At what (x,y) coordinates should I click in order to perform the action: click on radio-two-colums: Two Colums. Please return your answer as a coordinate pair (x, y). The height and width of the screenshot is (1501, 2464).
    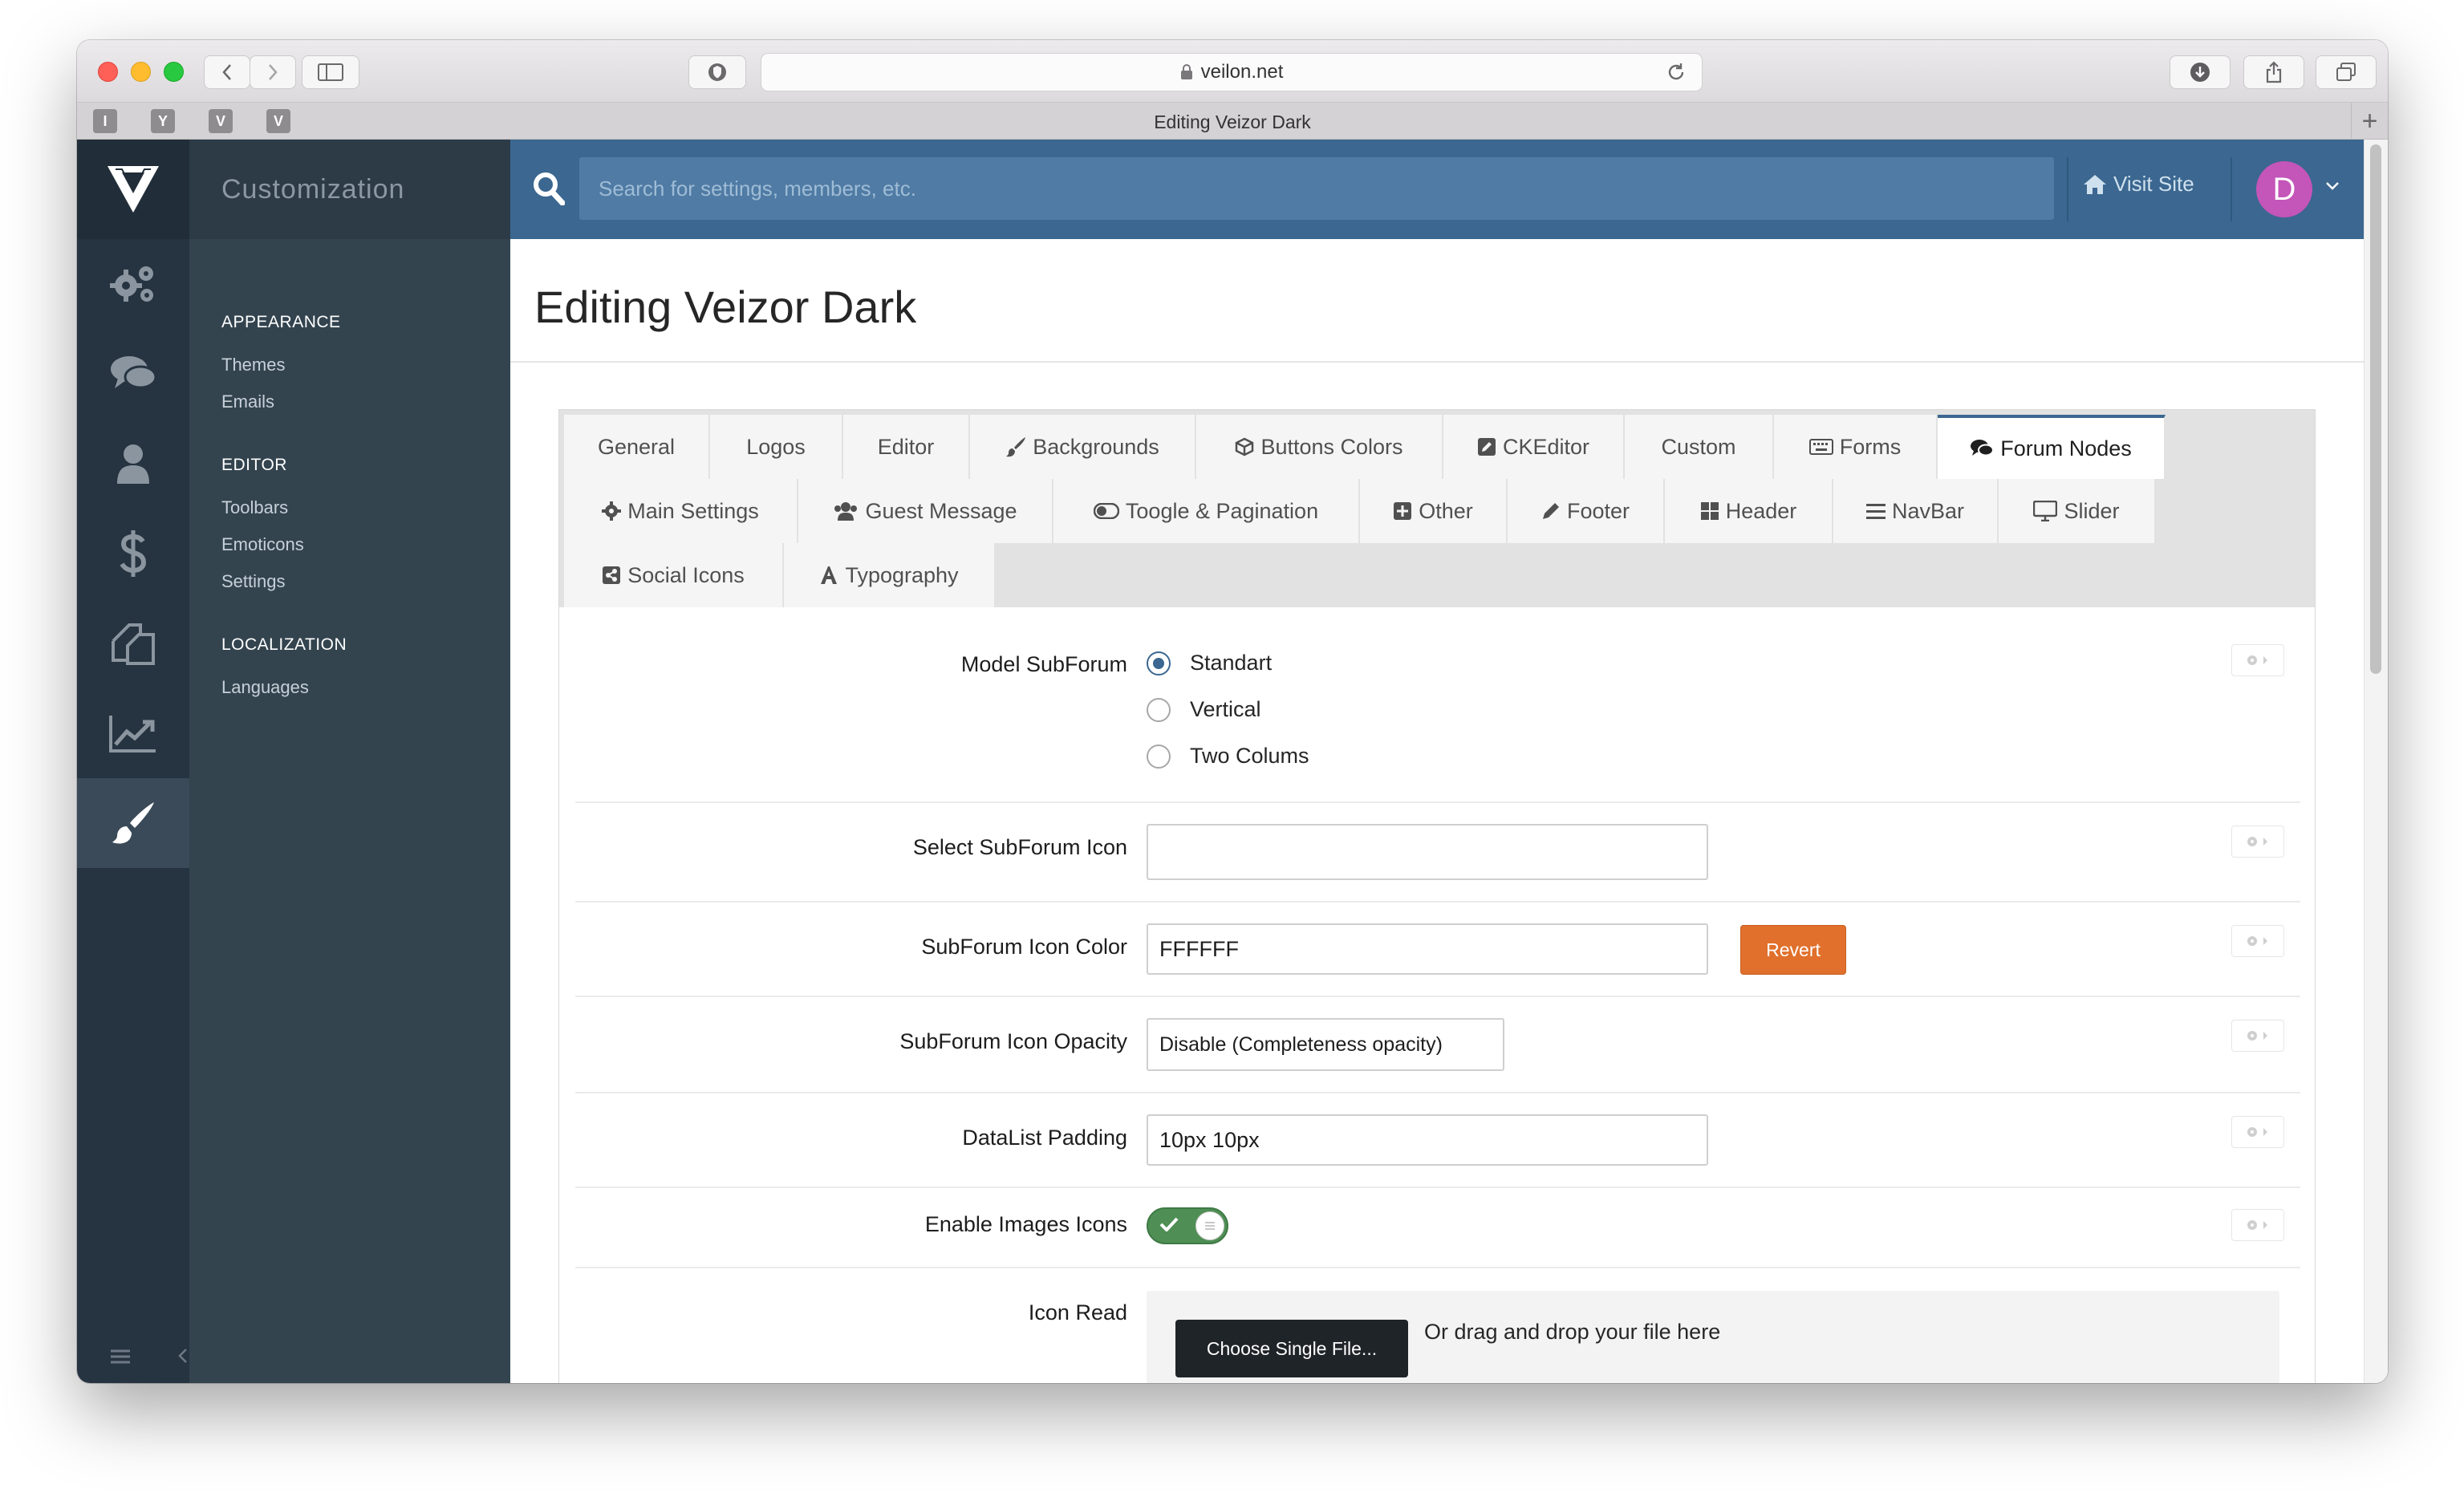
    Looking at the image, I should click on (1228, 756).